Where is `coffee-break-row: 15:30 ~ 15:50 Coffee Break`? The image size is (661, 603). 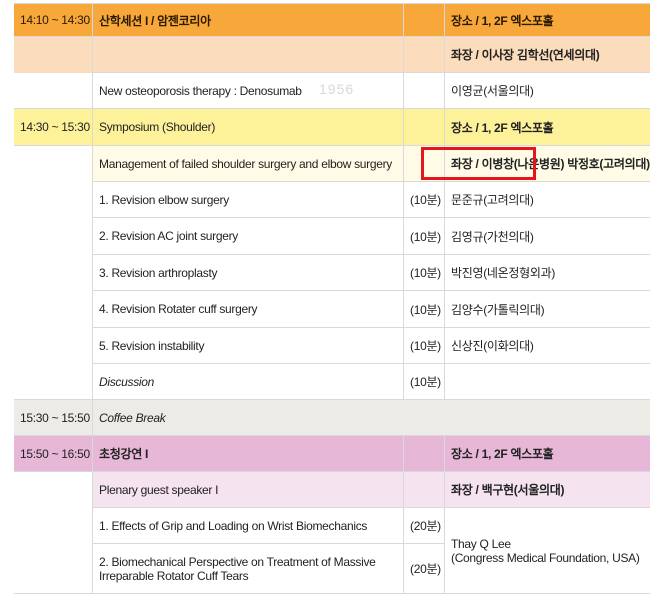
coffee-break-row: 15:30 ~ 15:50 Coffee Break is located at coordinates (332, 417).